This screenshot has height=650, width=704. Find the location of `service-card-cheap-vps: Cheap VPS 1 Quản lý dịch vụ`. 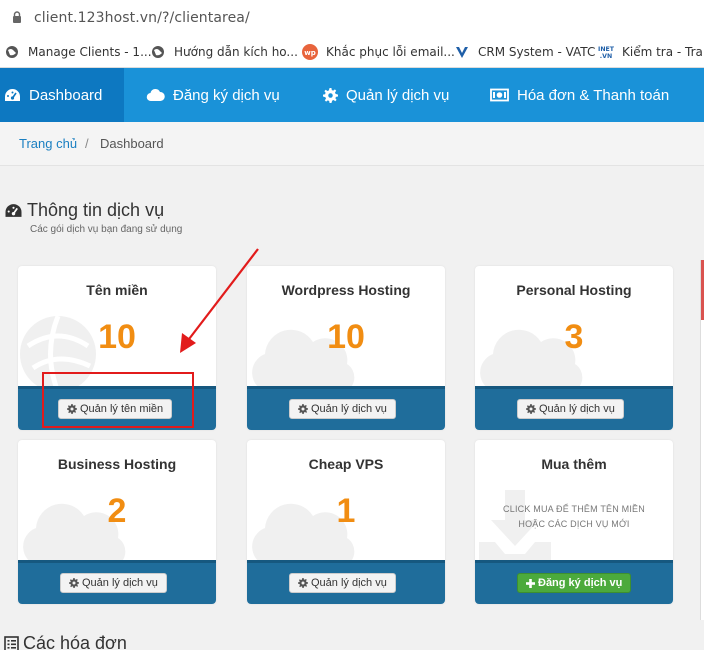

service-card-cheap-vps: Cheap VPS 1 Quản lý dịch vụ is located at coordinates (346, 522).